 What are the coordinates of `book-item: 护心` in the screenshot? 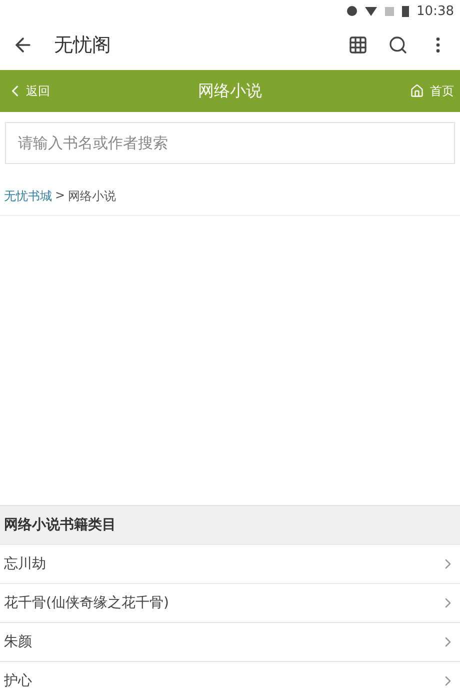 It's located at (230, 680).